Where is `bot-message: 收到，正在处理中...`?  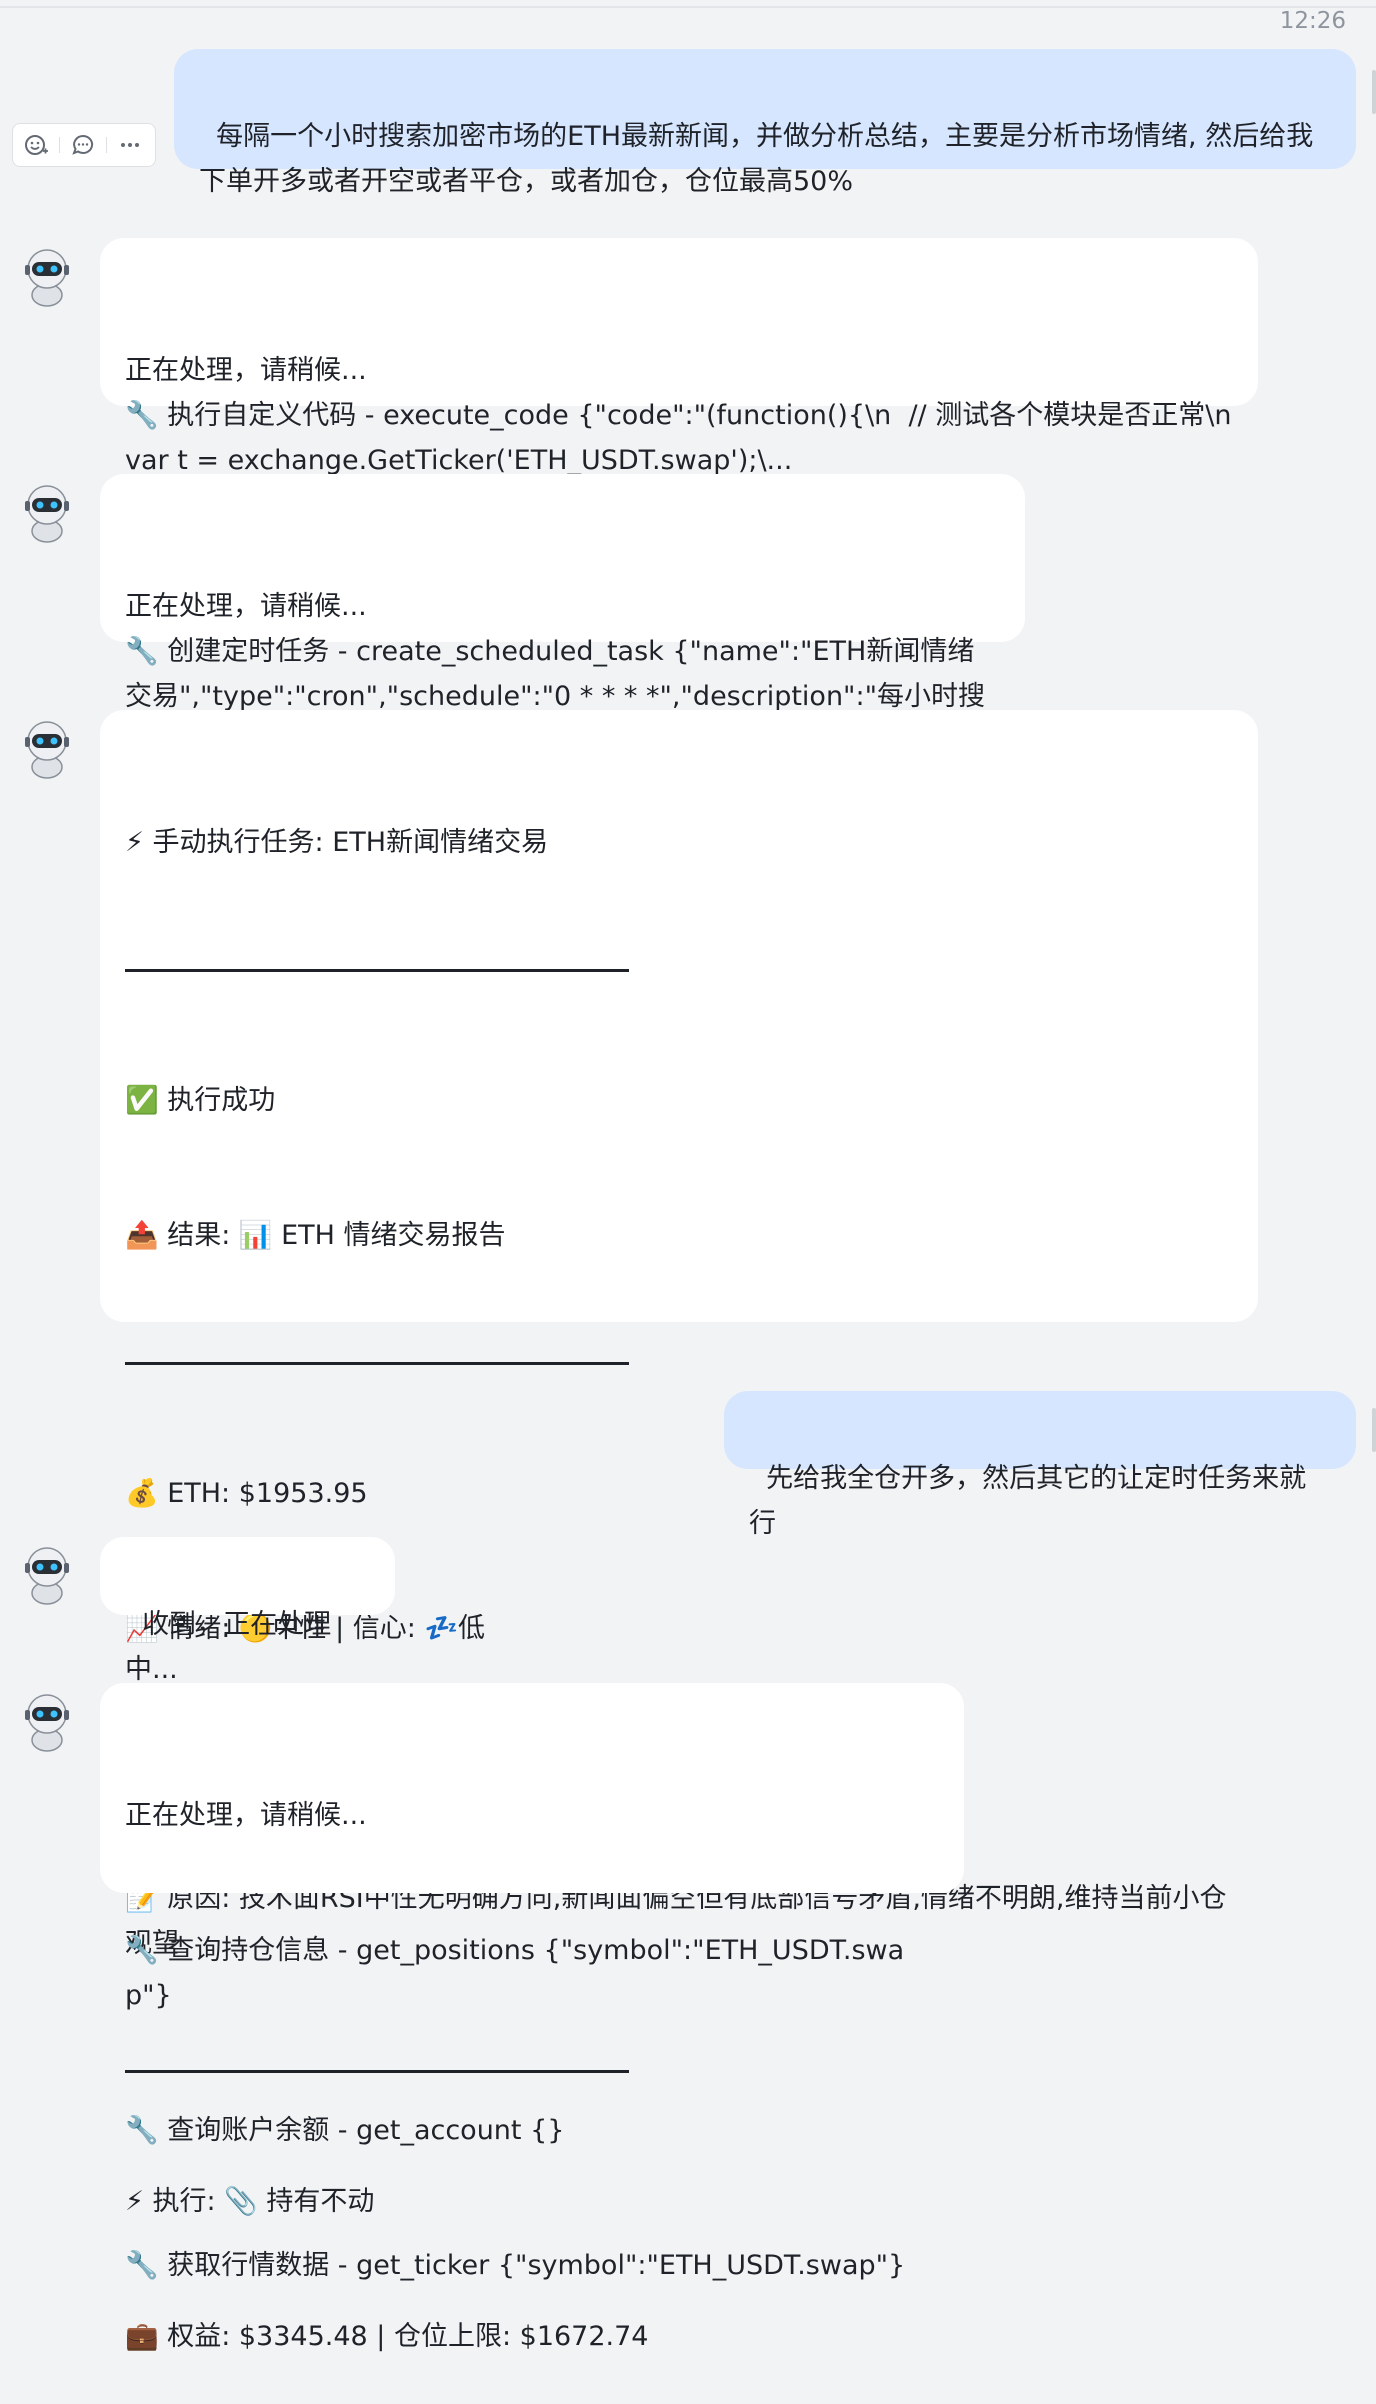
bot-message: 收到，正在处理中... is located at coordinates (247, 1611).